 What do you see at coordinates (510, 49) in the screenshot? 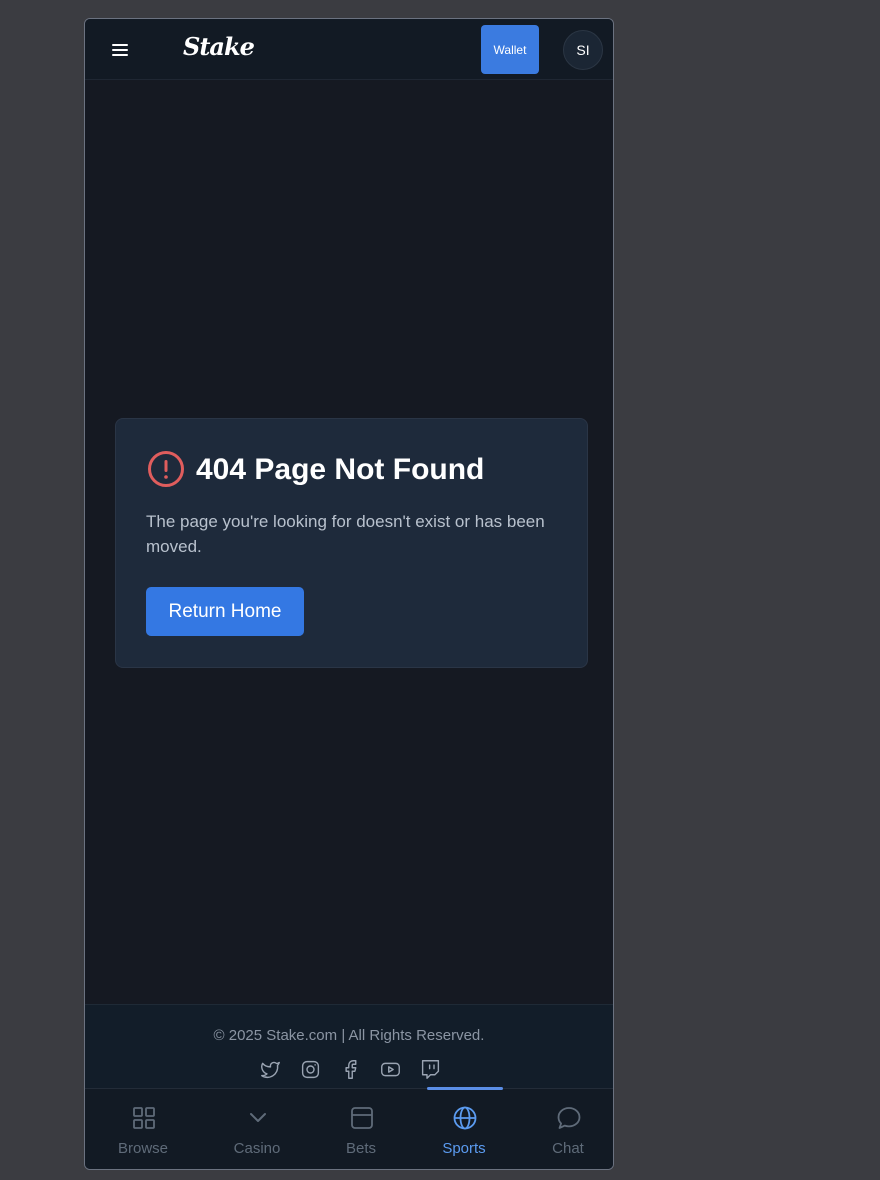
I see `wallet-button: Wallet` at bounding box center [510, 49].